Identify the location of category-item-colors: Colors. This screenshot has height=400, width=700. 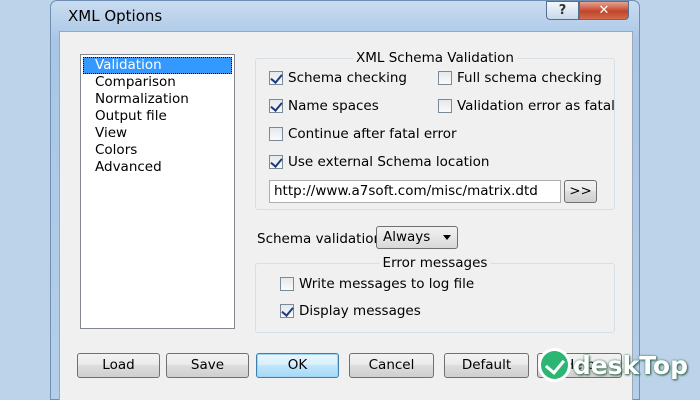
(157, 150).